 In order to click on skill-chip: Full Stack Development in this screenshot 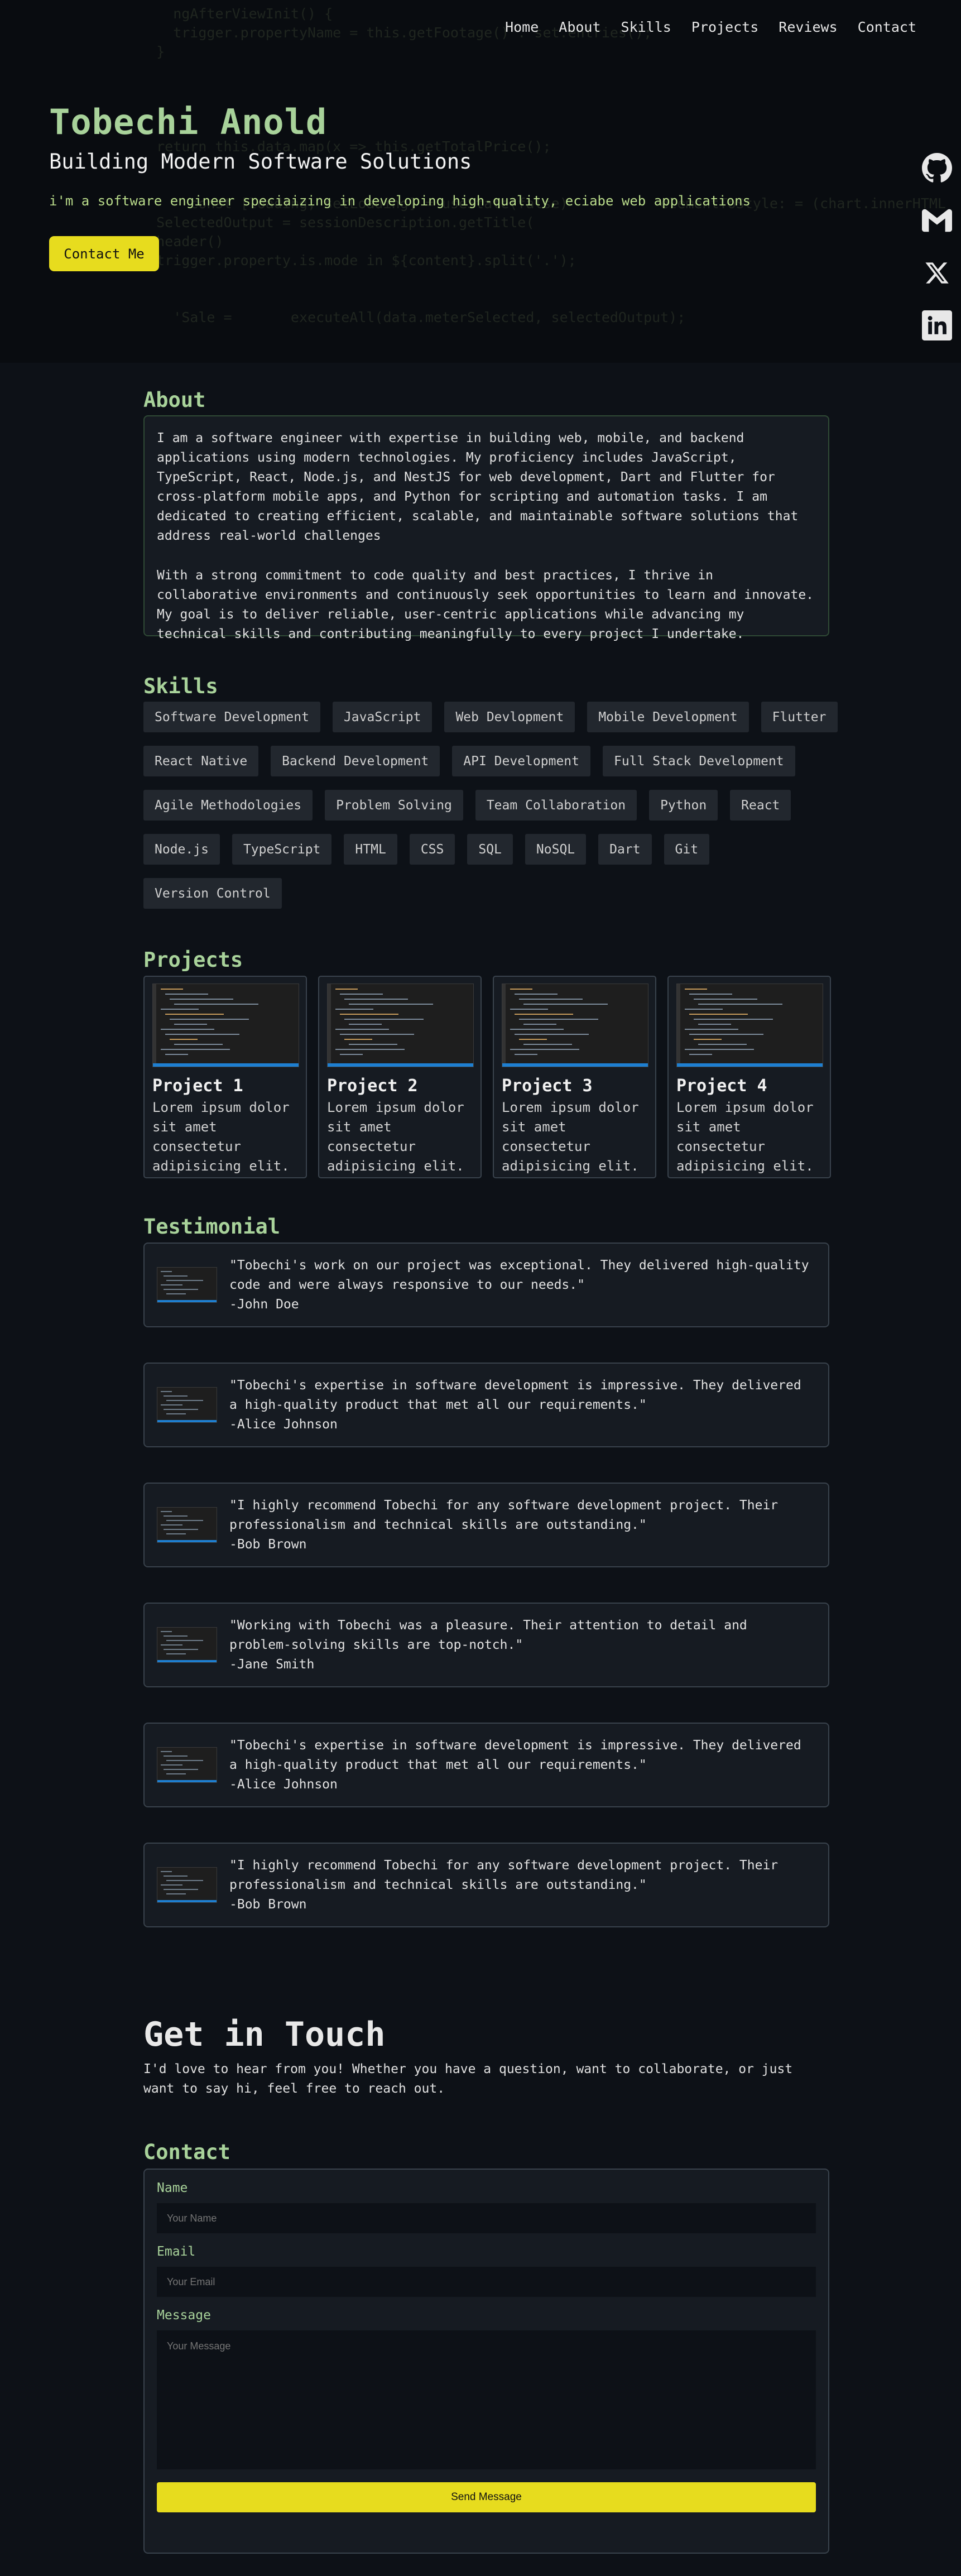, I will do `click(699, 761)`.